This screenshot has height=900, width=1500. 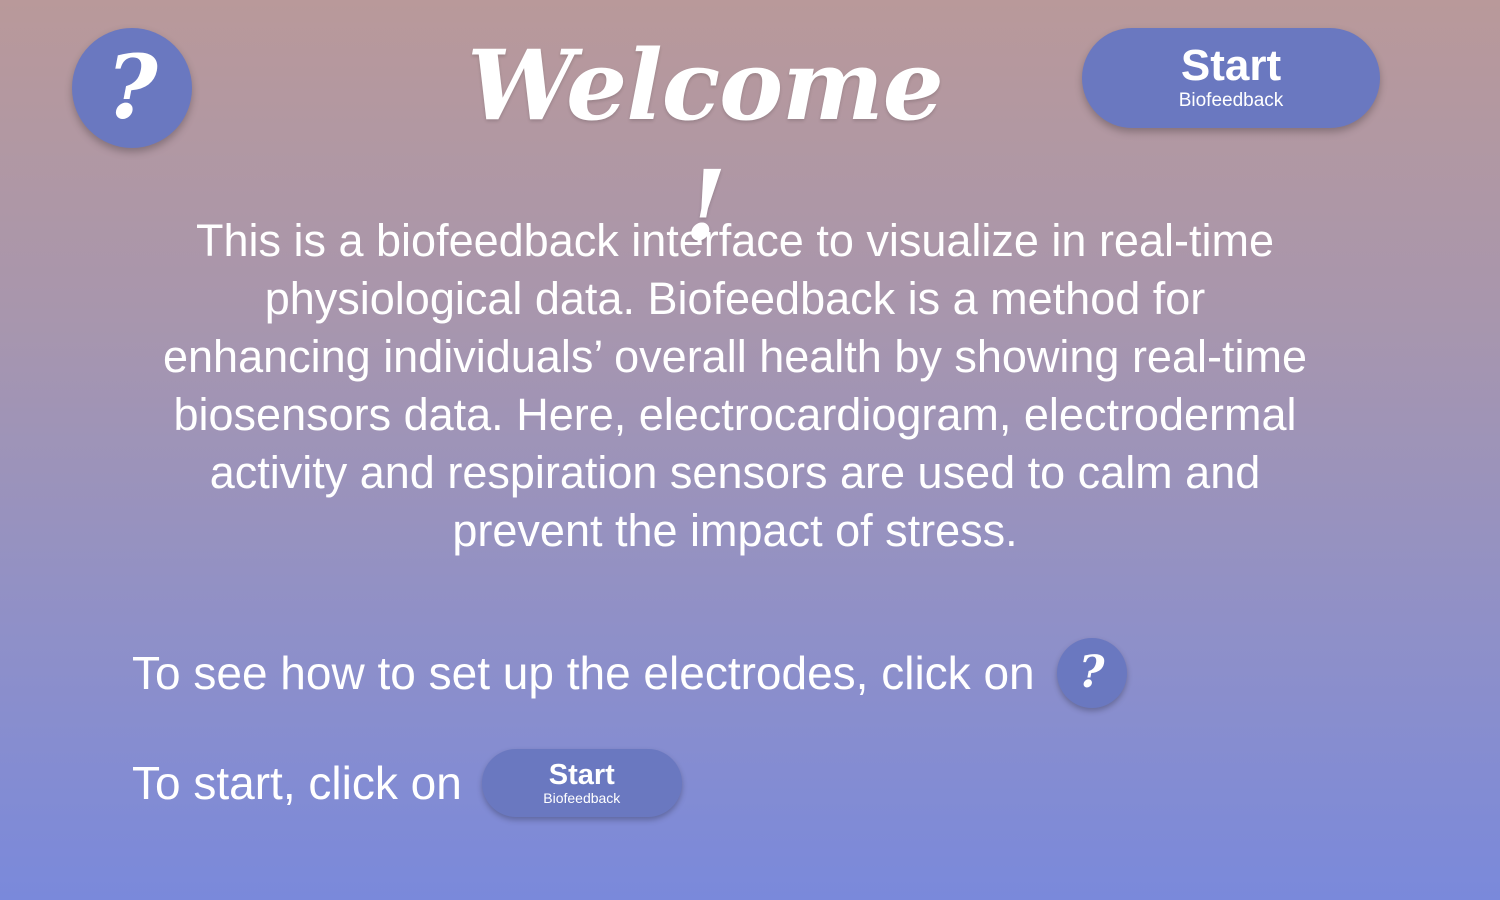 I want to click on start-button-sublabel: Biofeedback, so click(x=1231, y=100).